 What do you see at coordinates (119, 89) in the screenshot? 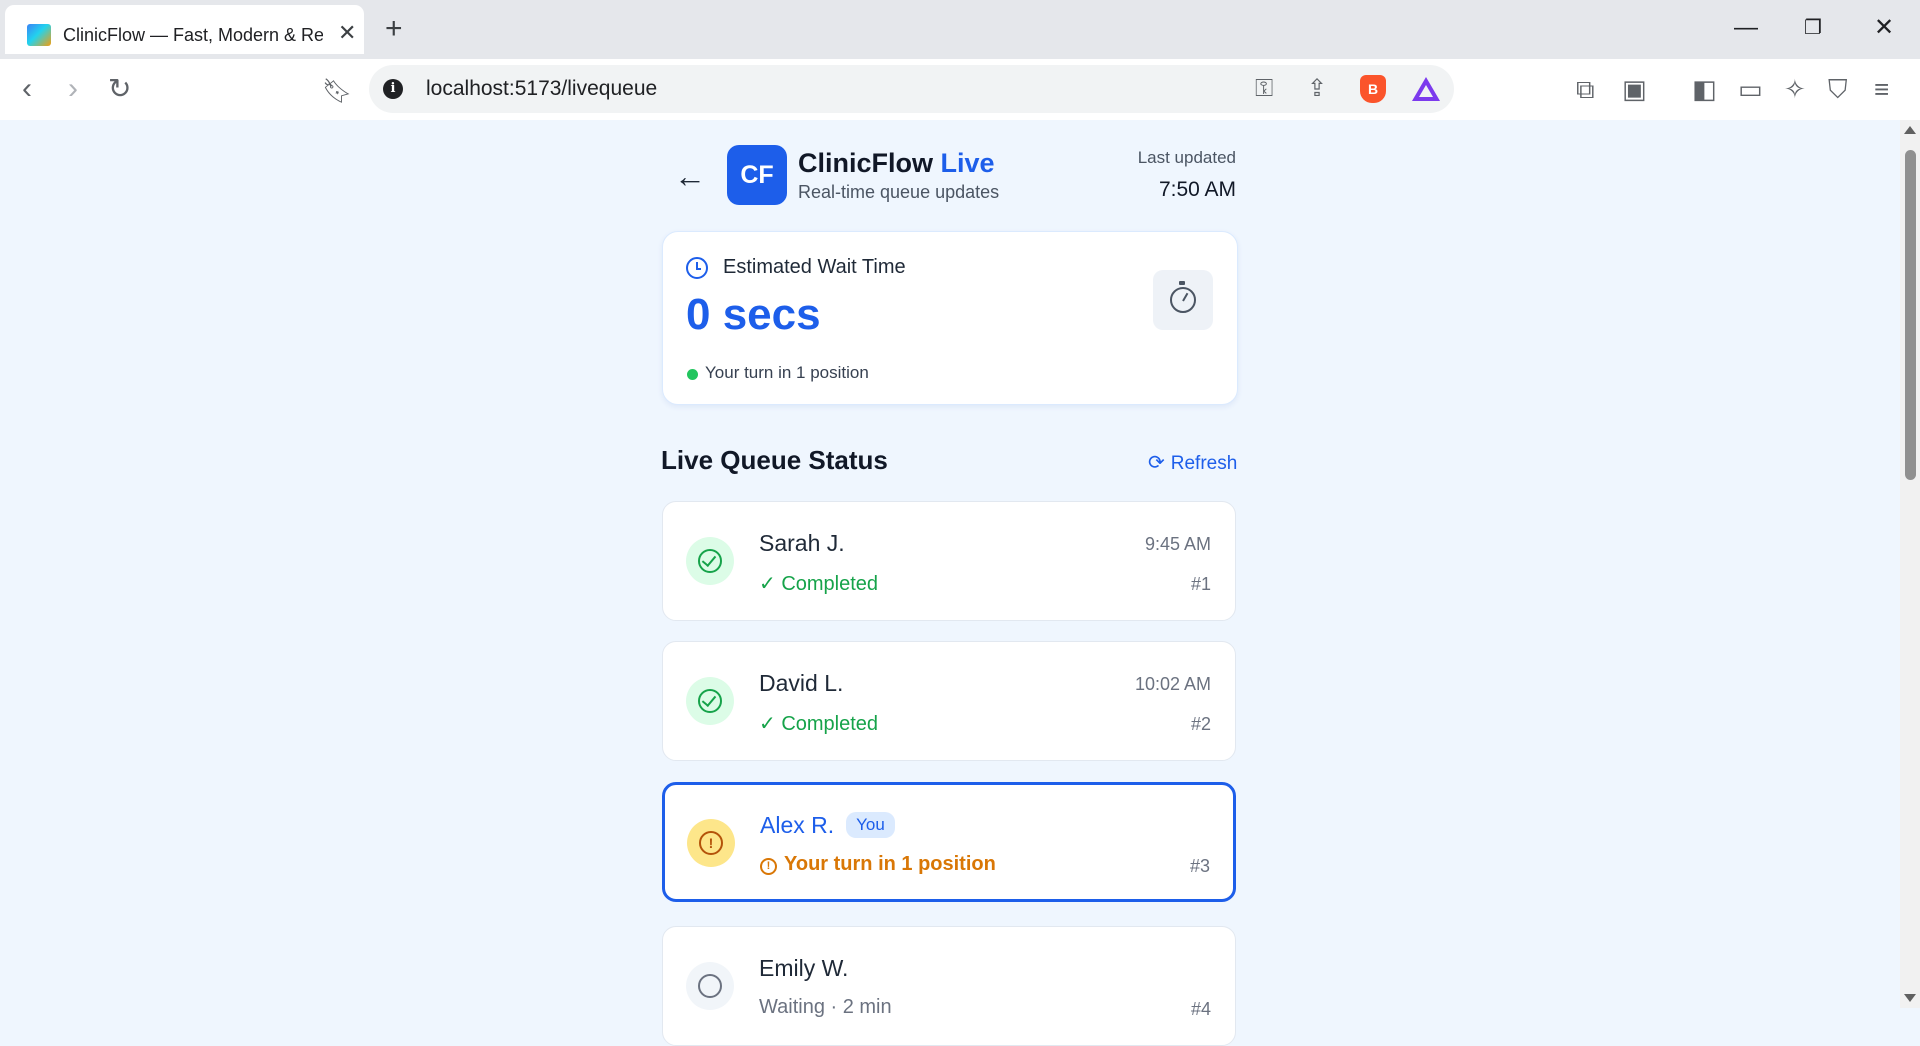
I see `reload-icon: ↻` at bounding box center [119, 89].